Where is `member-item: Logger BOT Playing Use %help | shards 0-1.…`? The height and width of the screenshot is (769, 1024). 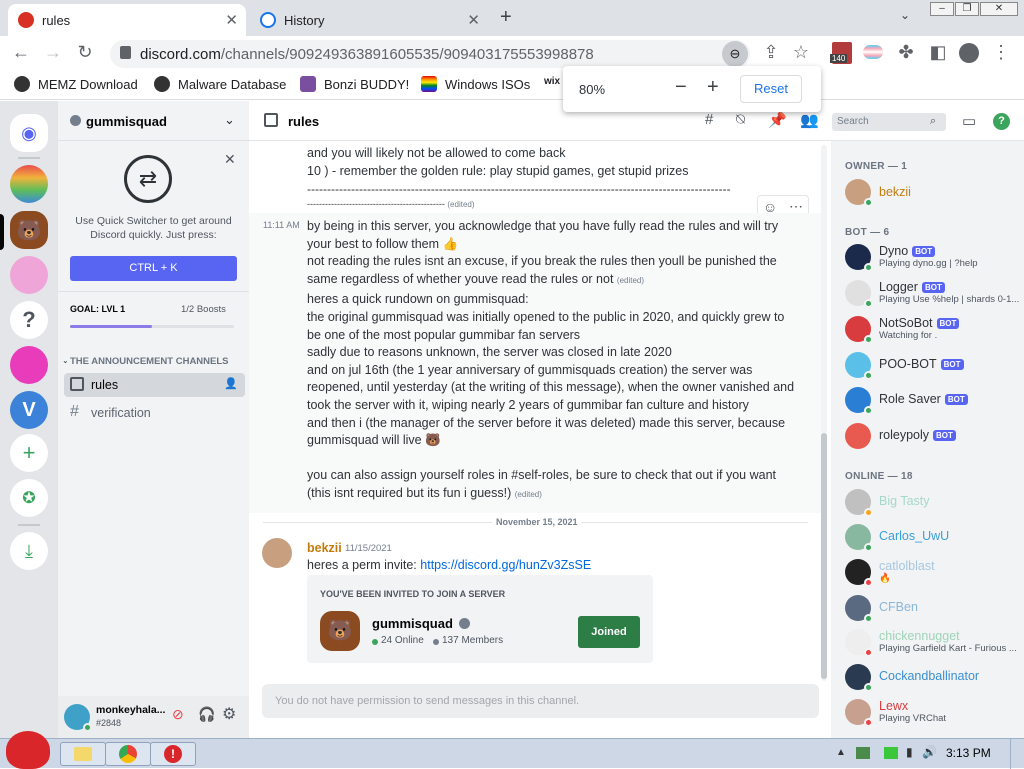 member-item: Logger BOT Playing Use %help | shards 0-1.… is located at coordinates (932, 294).